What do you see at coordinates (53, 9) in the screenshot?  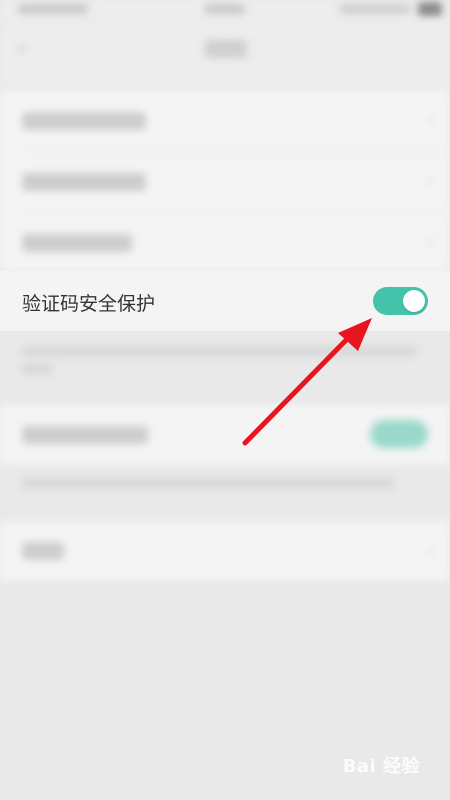 I see `carrier-text` at bounding box center [53, 9].